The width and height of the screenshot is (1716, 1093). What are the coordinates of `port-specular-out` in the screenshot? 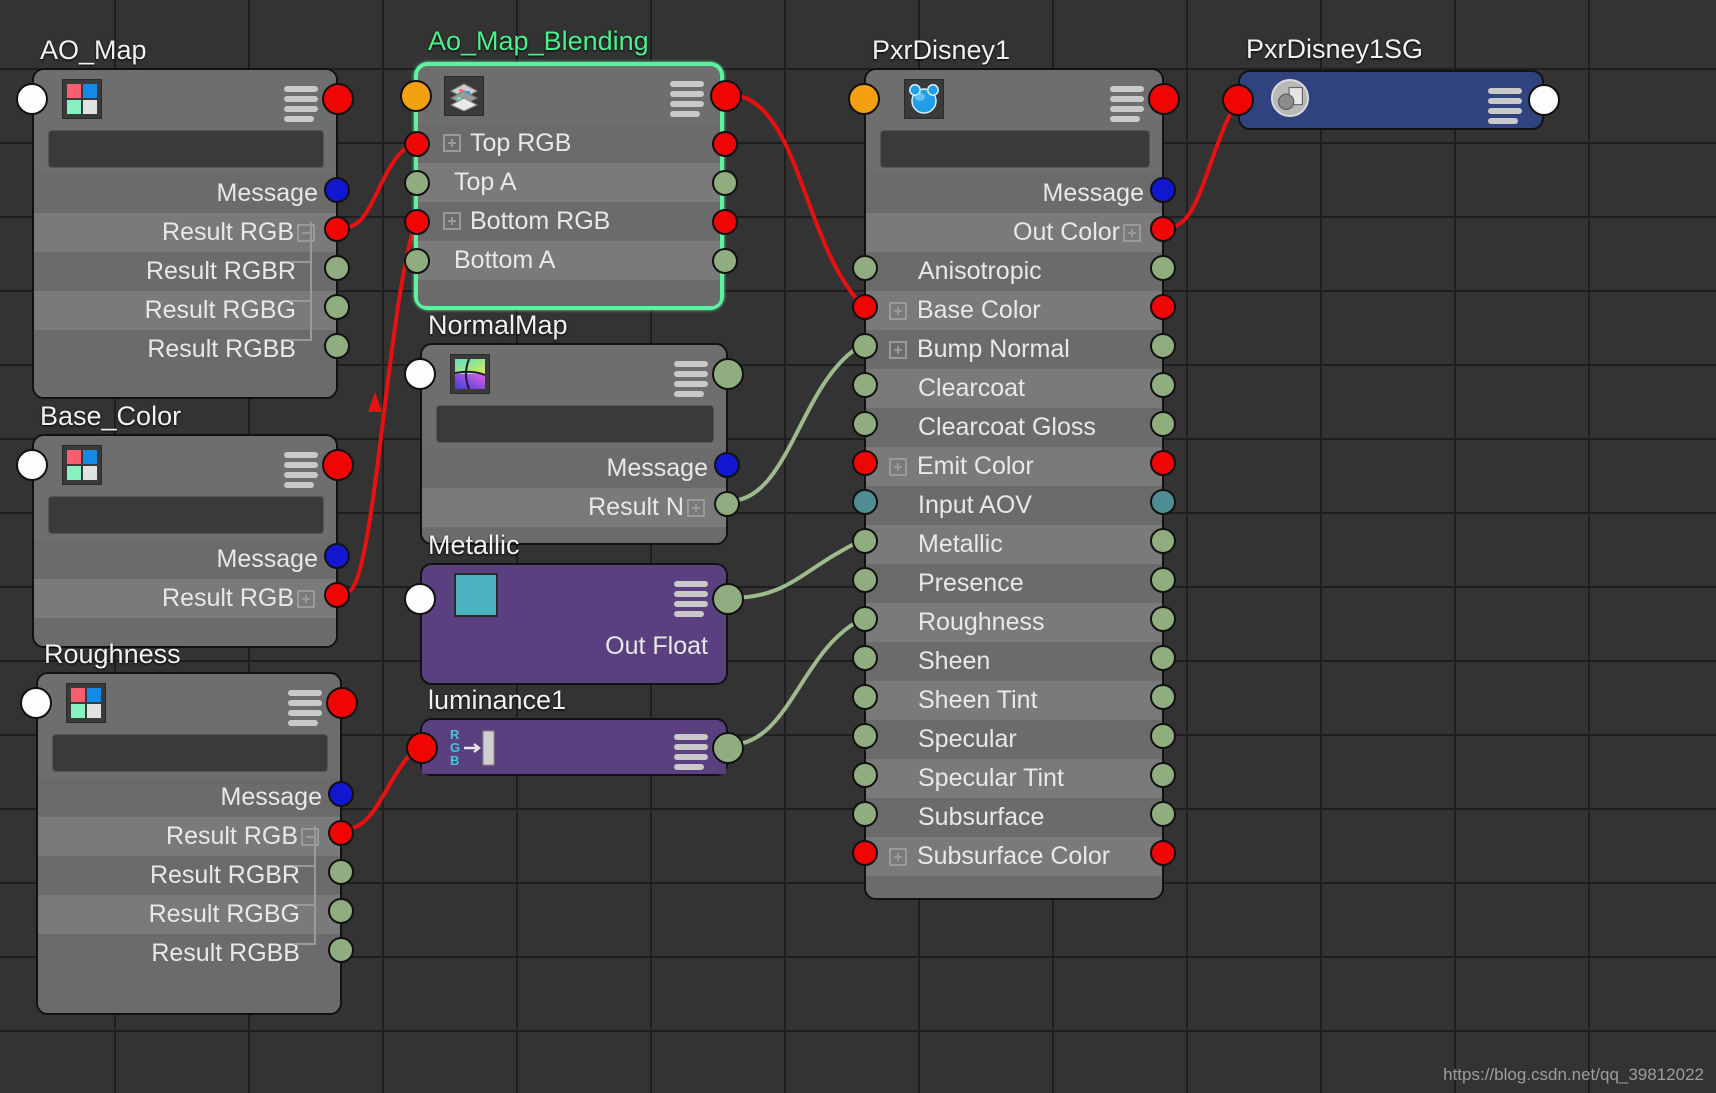 It's located at (1163, 736).